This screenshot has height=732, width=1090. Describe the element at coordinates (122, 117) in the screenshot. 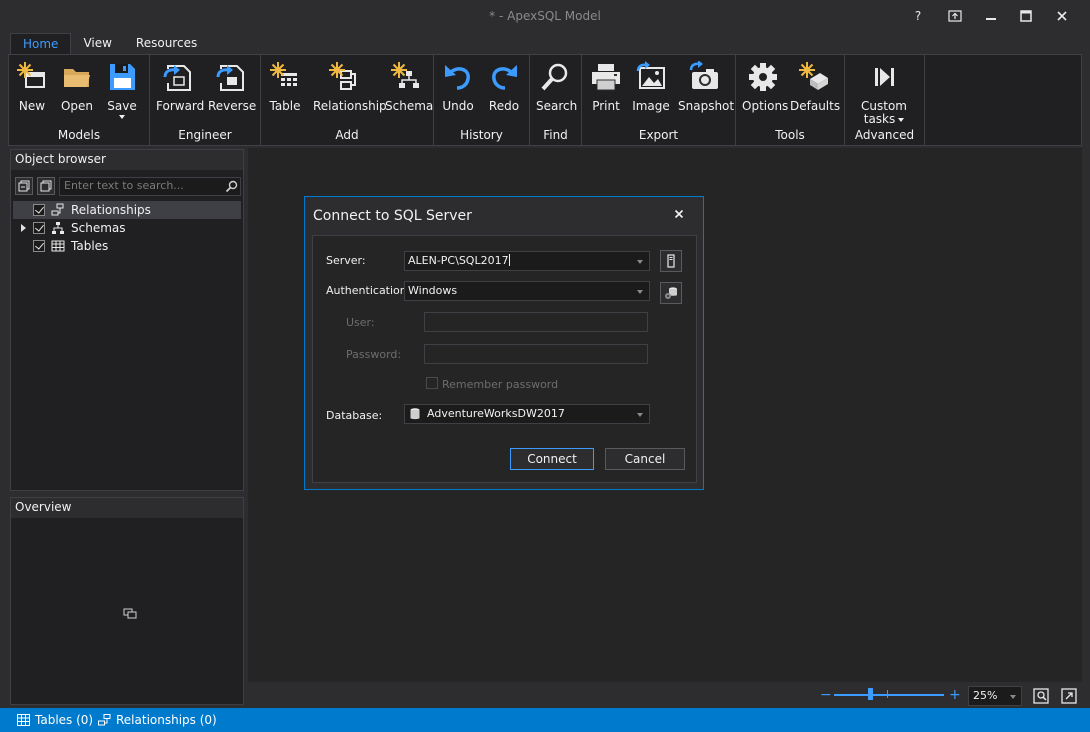

I see `save-dropdown-icon` at that location.